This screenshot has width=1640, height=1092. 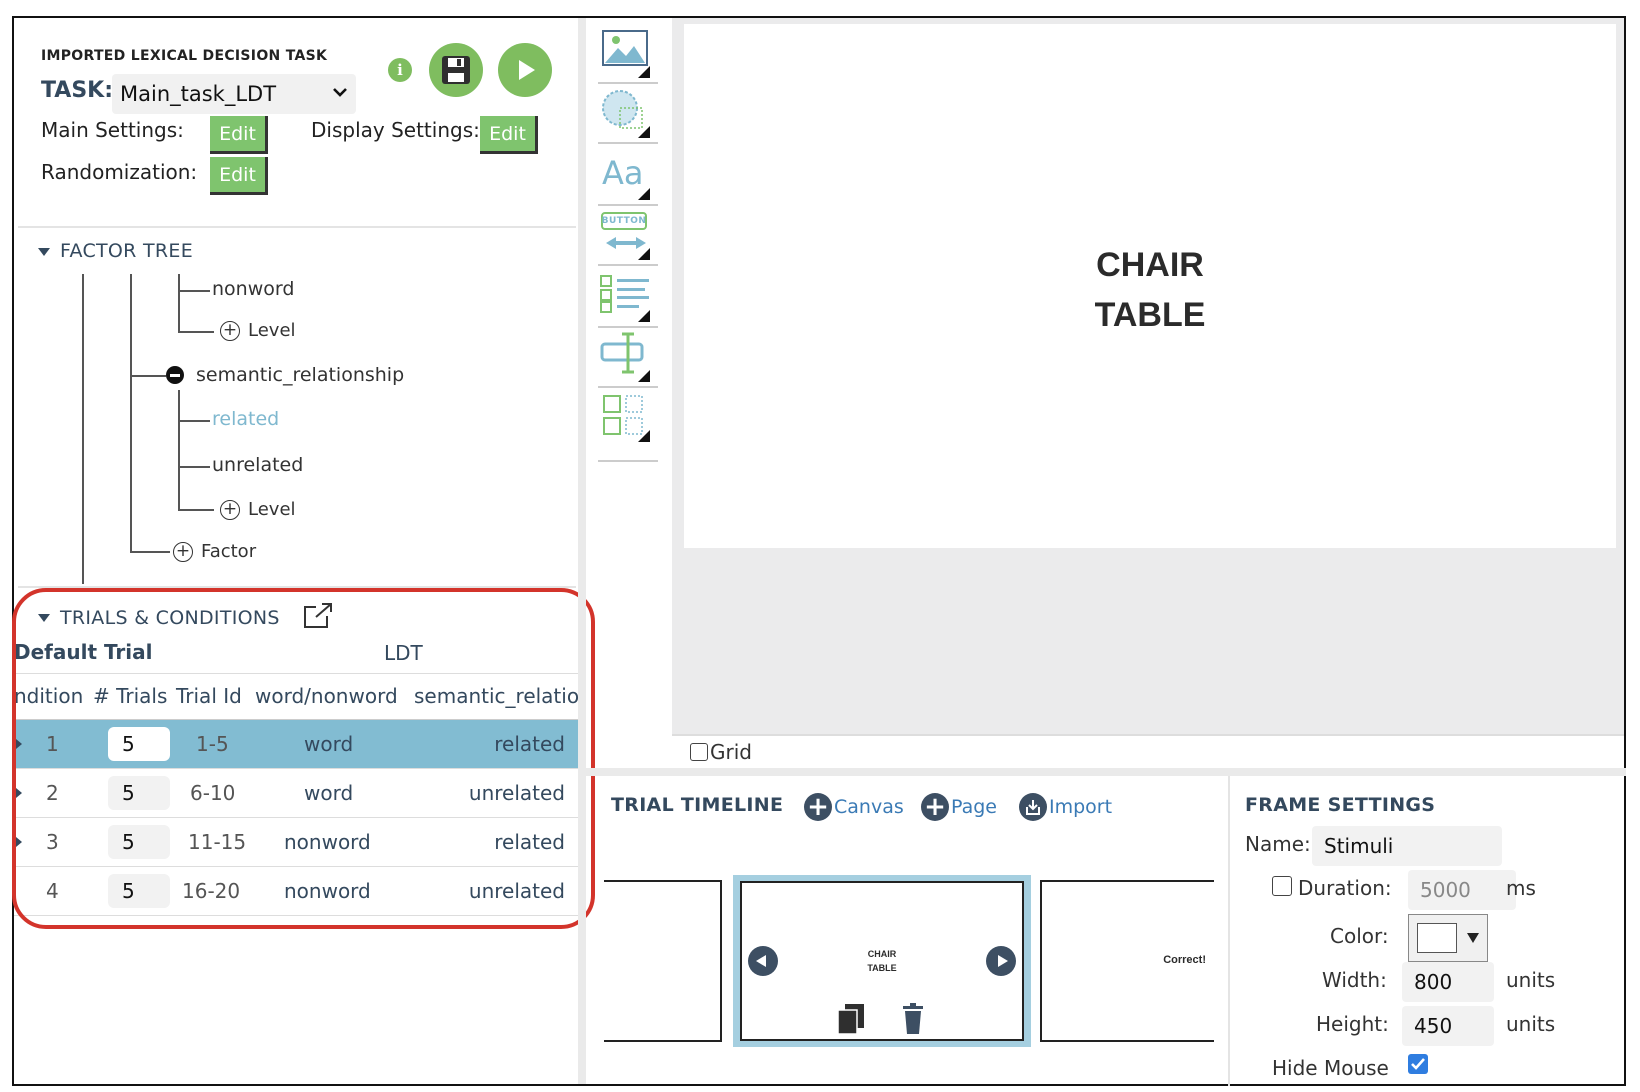 What do you see at coordinates (1418, 1064) in the screenshot?
I see `hide-mouse-checkbox` at bounding box center [1418, 1064].